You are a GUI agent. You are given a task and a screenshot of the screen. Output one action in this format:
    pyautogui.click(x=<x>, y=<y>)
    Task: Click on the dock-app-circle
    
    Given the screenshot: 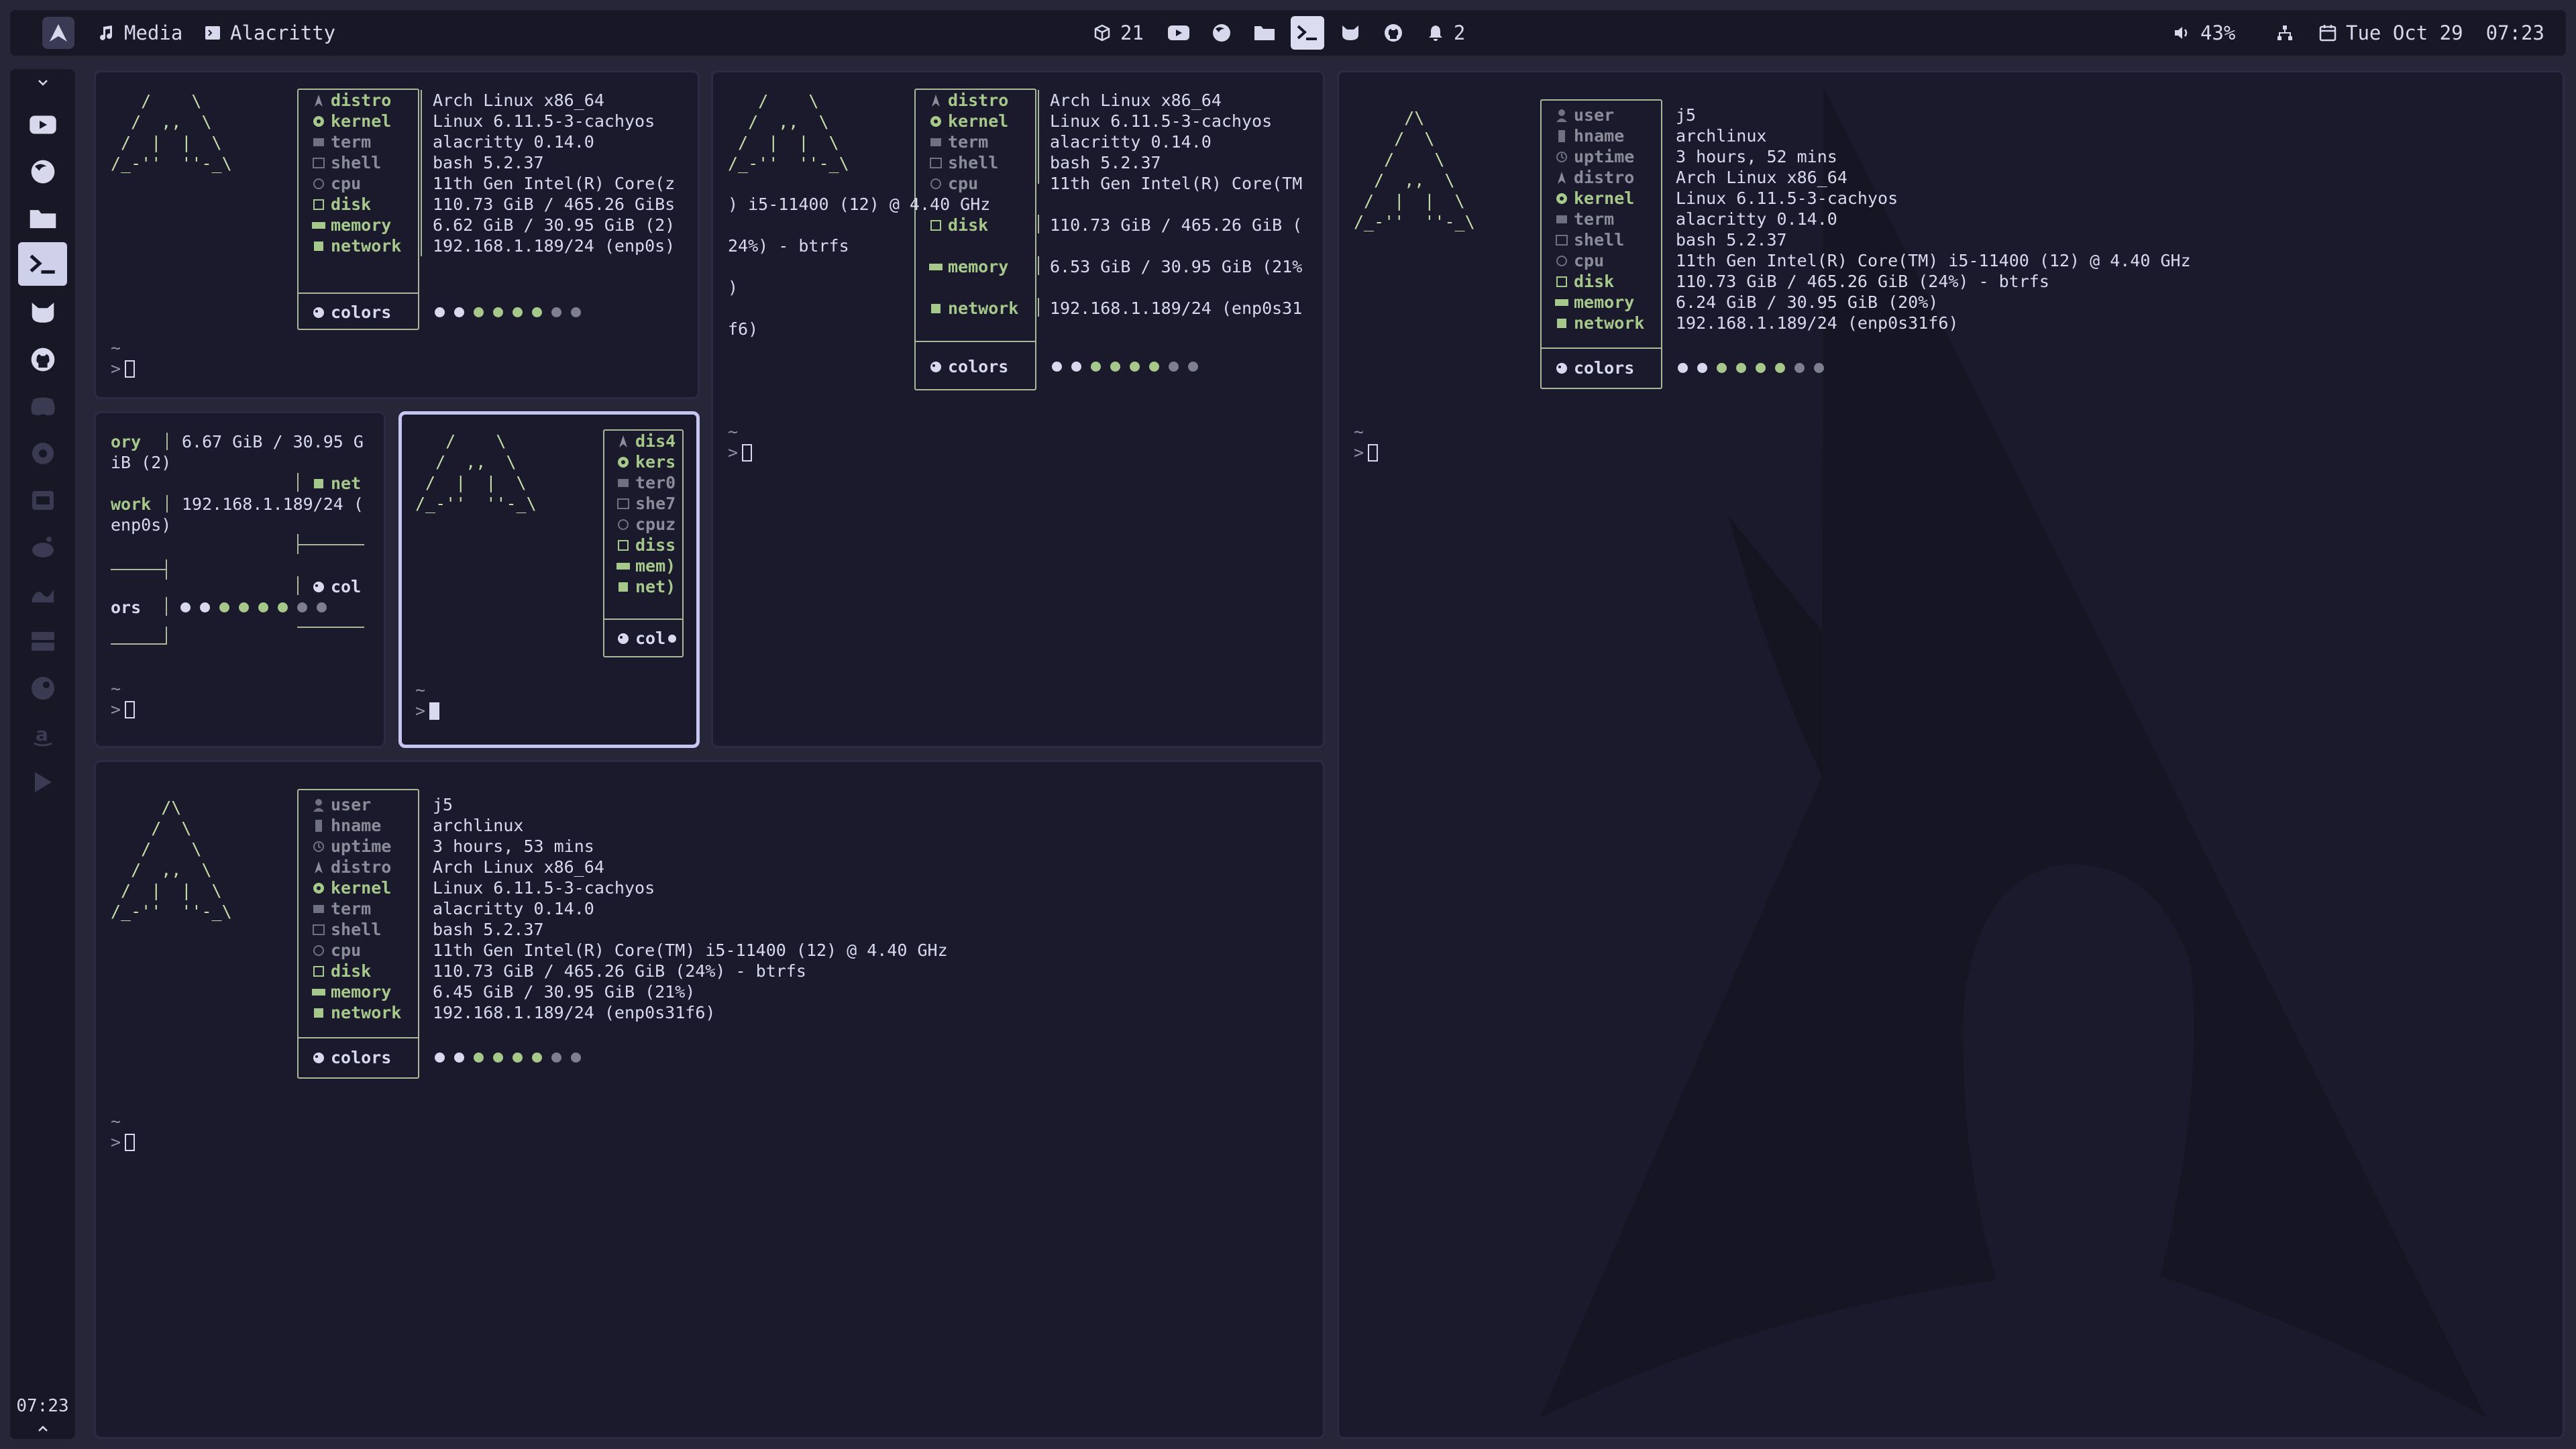 What is the action you would take?
    pyautogui.click(x=42, y=453)
    